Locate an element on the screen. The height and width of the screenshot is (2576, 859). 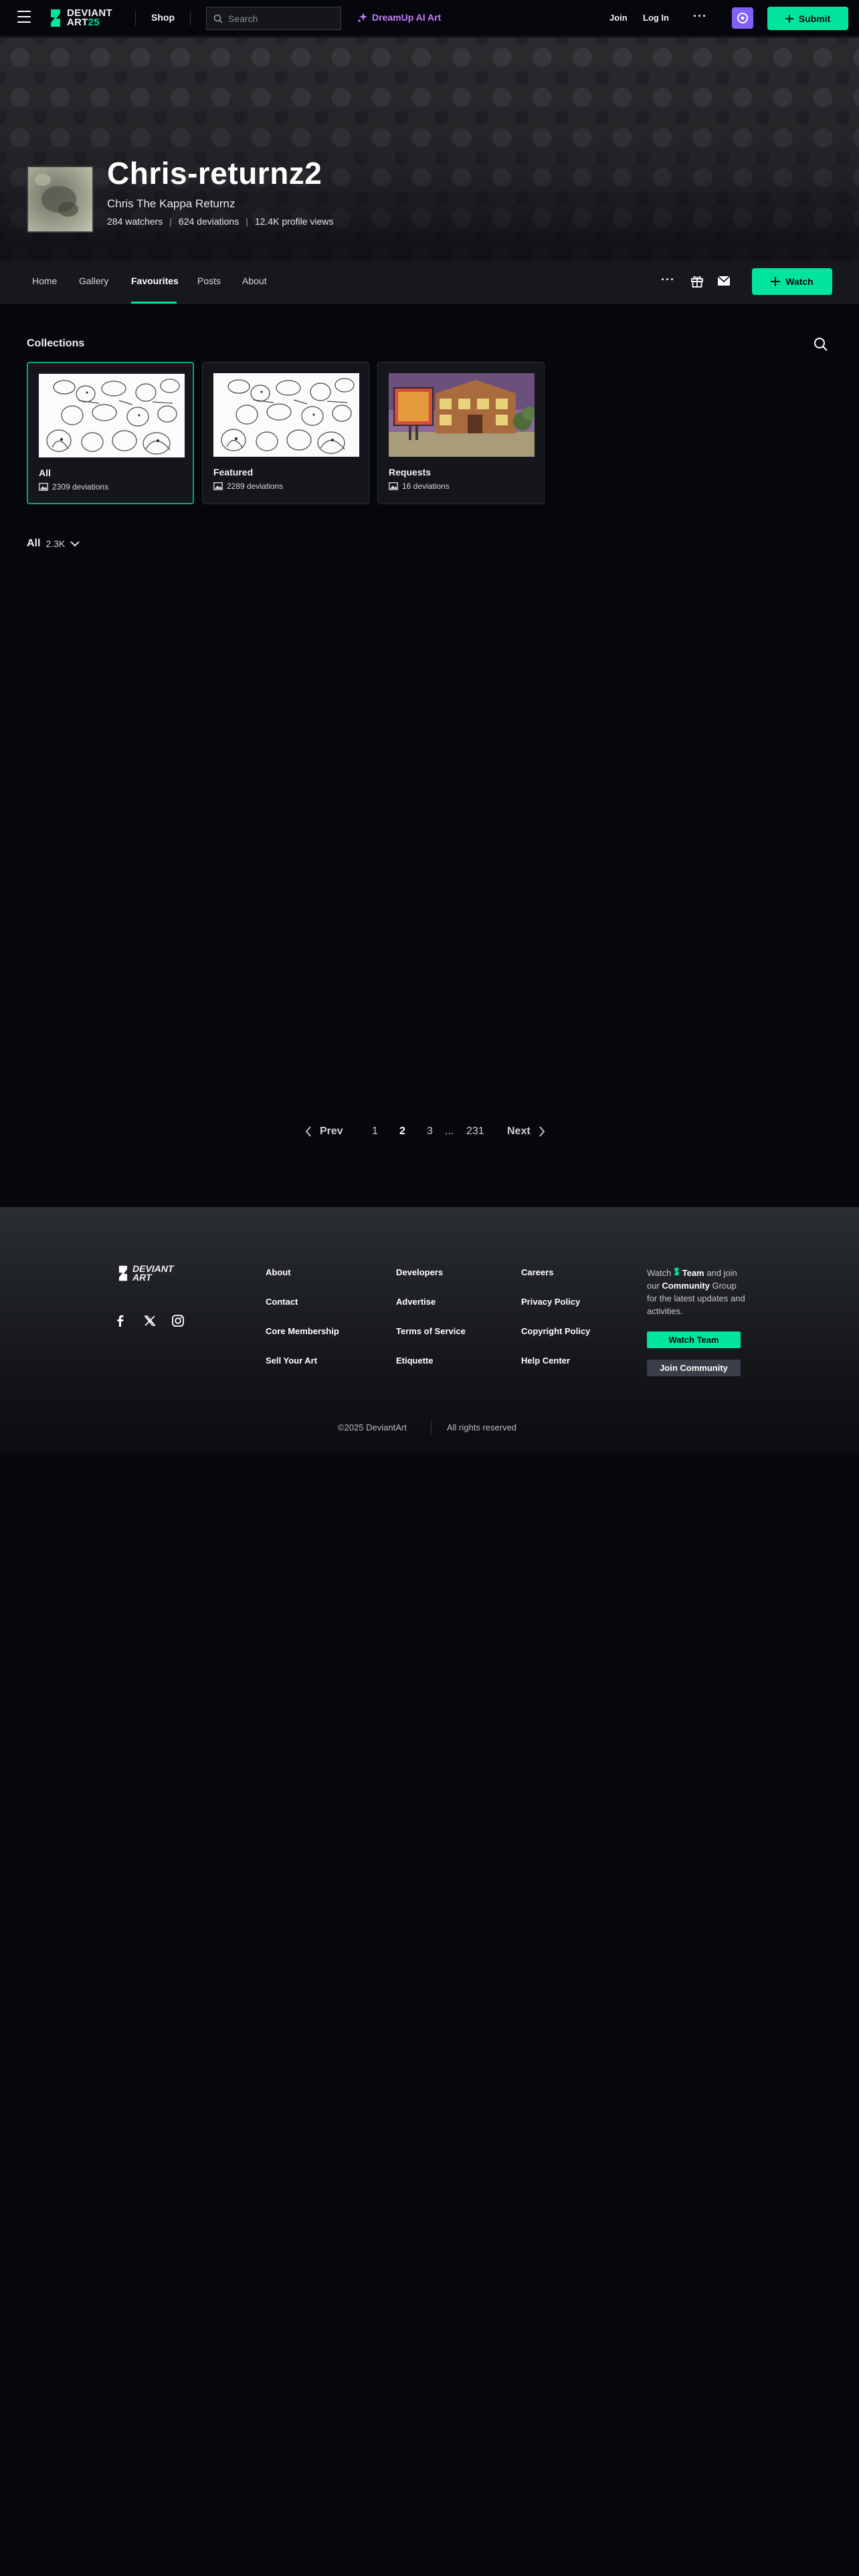
watch-button: Watch is located at coordinates (792, 281).